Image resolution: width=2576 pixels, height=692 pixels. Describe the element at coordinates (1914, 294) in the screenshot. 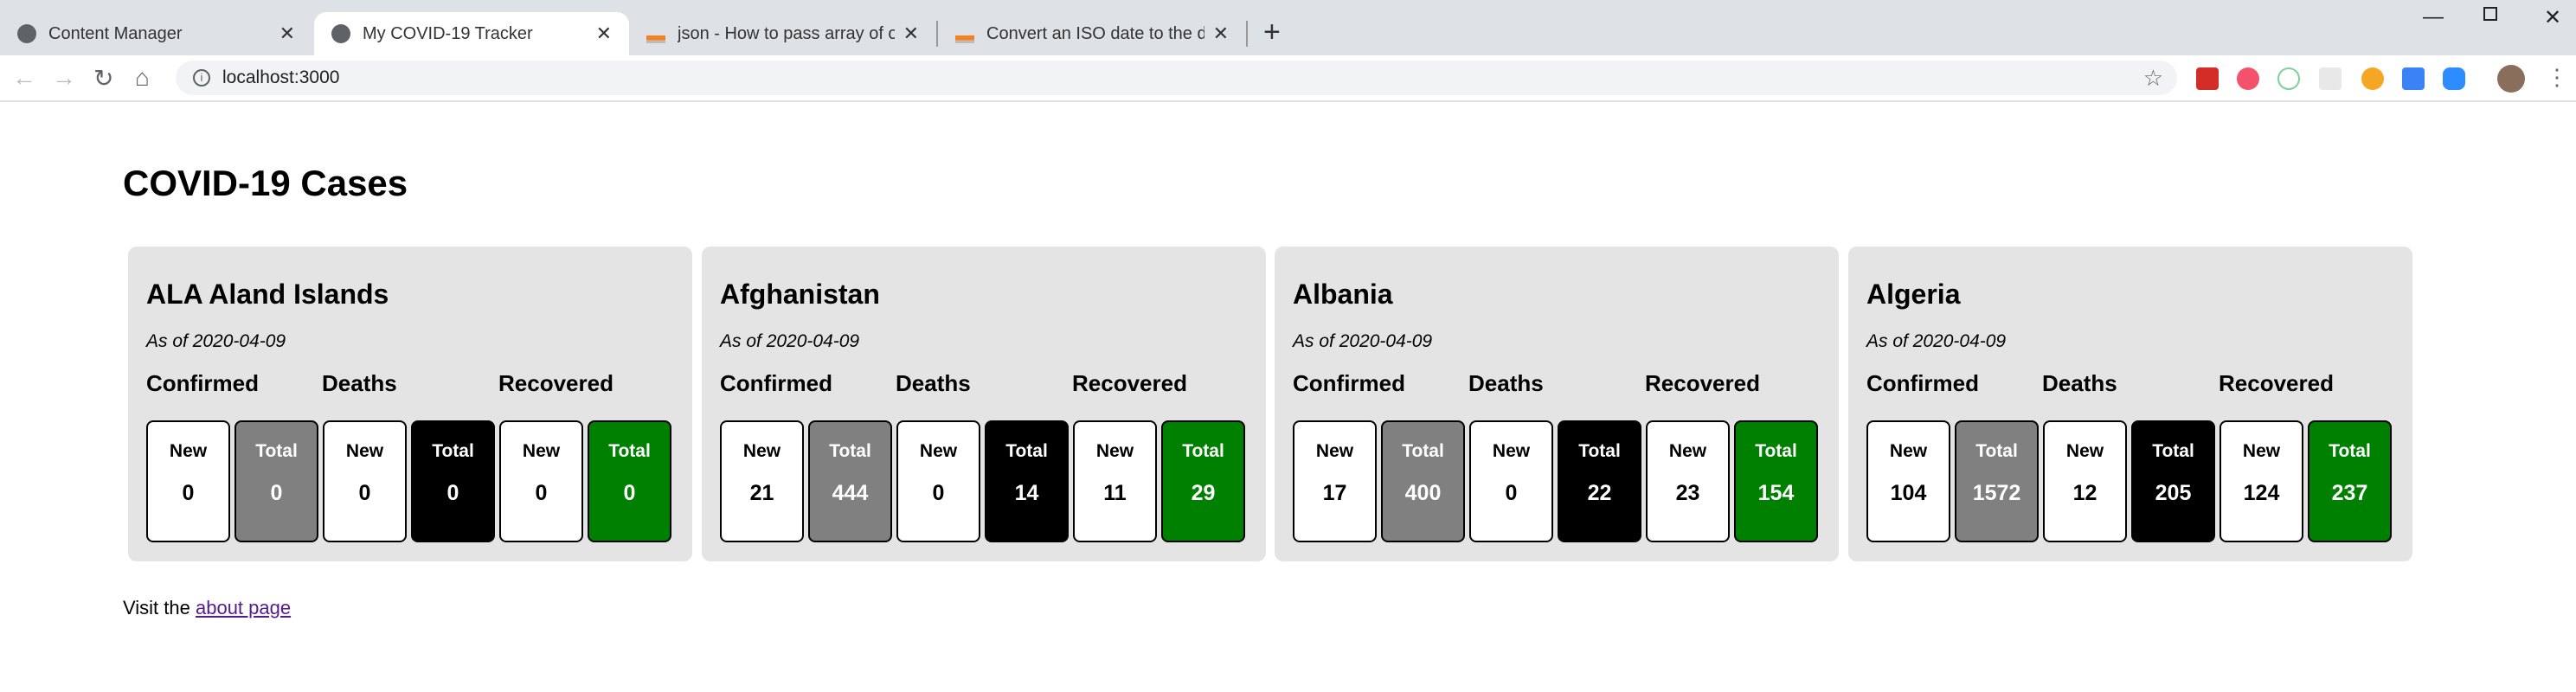

I see `country-name: Algeria` at that location.